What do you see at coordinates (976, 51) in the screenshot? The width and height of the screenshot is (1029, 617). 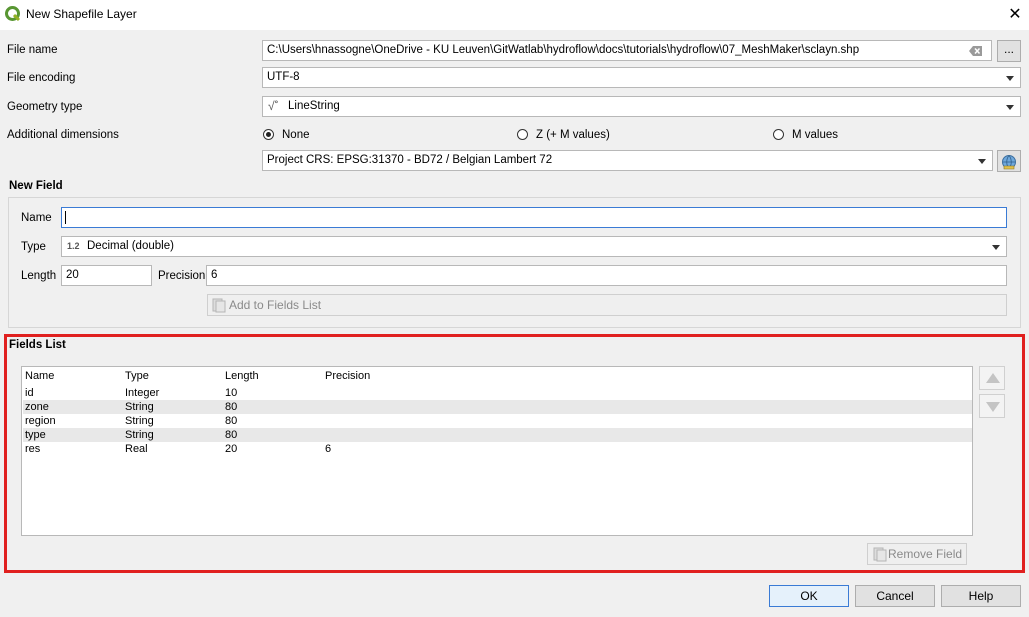 I see `clear-icon` at bounding box center [976, 51].